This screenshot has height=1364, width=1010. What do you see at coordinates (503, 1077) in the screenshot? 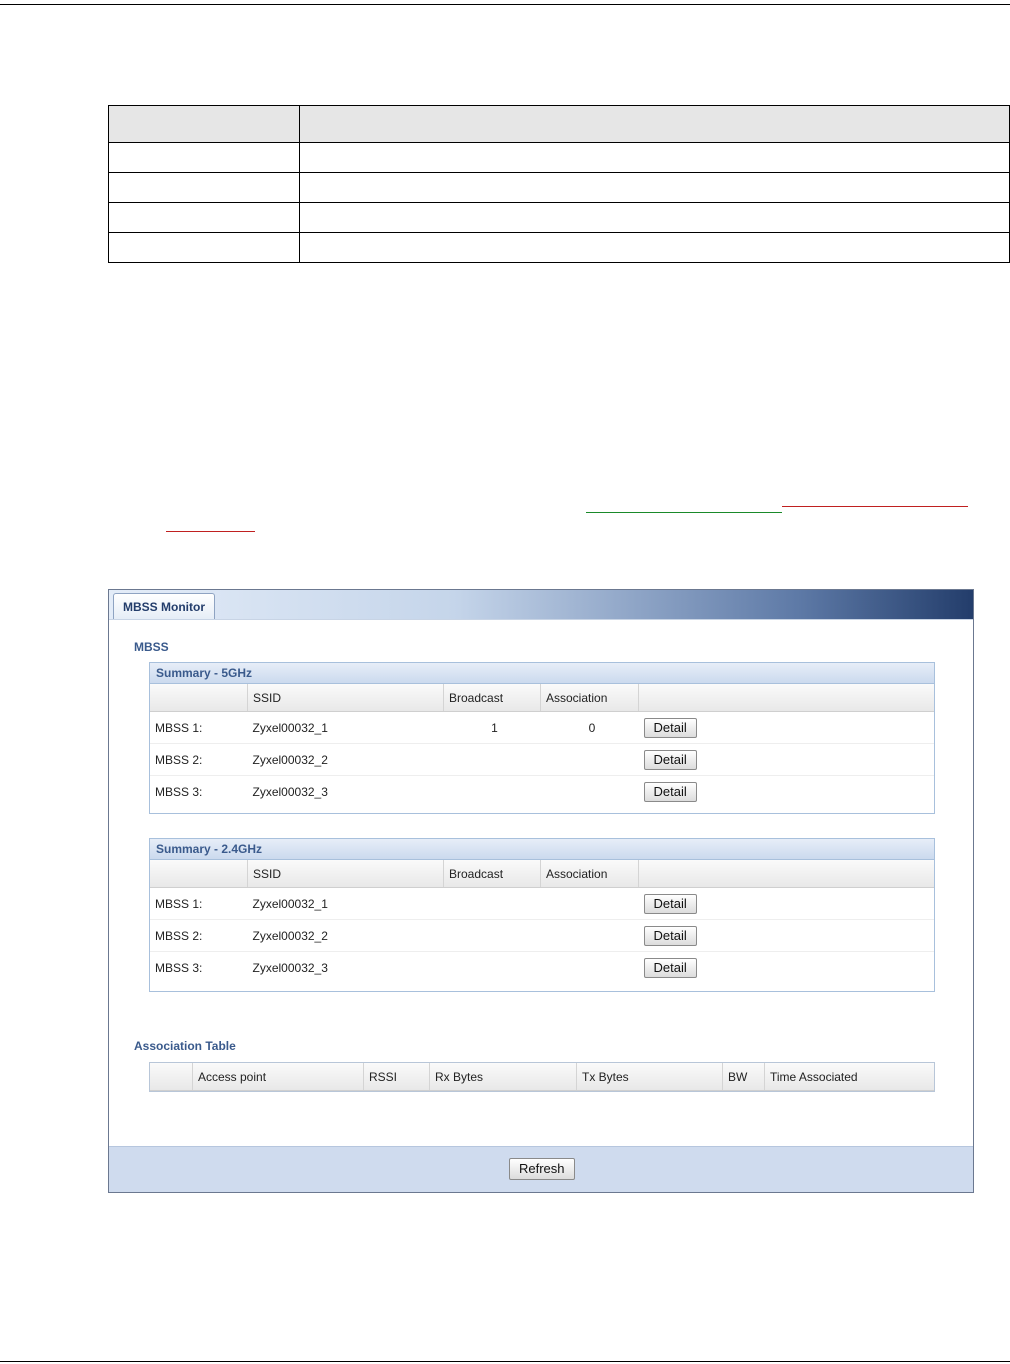
I see `column-header-rx-bytes: Rx Bytes` at bounding box center [503, 1077].